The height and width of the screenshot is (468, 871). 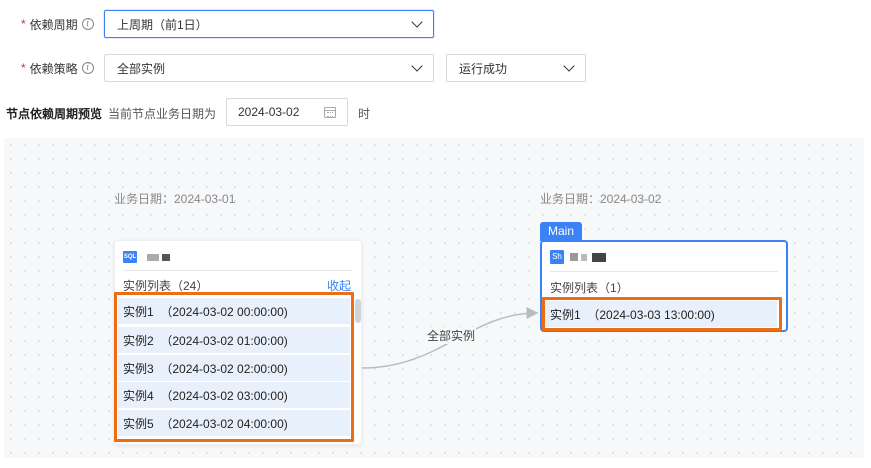 What do you see at coordinates (339, 285) in the screenshot?
I see `collapse-link: 收起` at bounding box center [339, 285].